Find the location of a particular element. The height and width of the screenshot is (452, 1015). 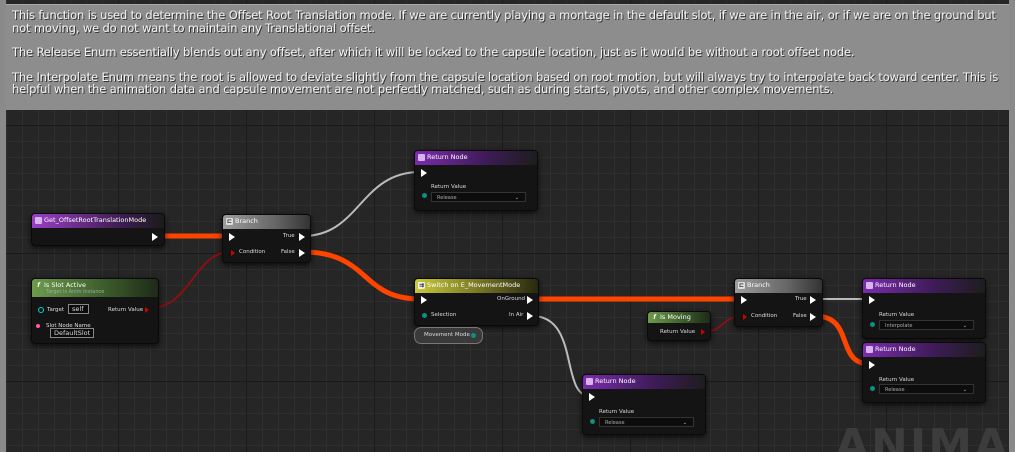

selection-pin is located at coordinates (424, 315).